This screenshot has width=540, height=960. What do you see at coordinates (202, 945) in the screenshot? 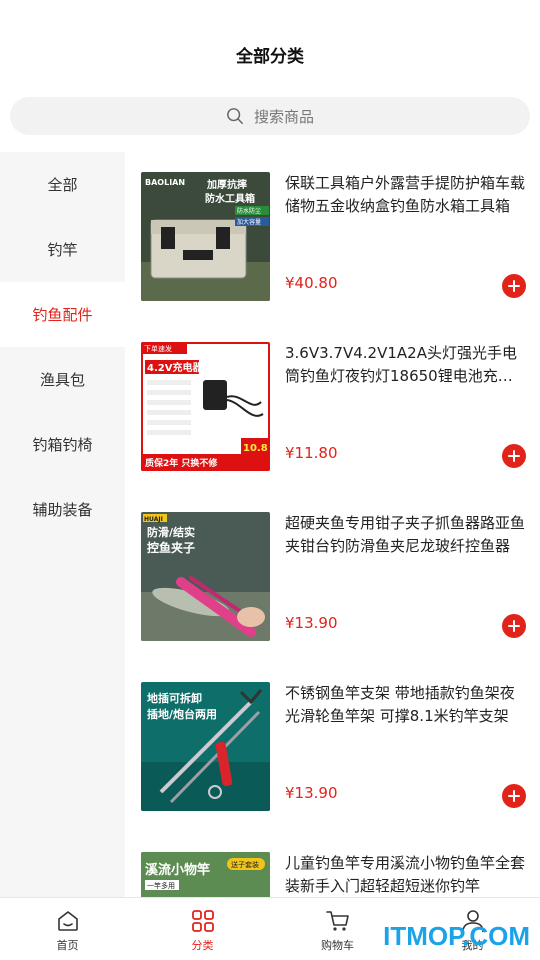
I see `tab-label: 分类` at bounding box center [202, 945].